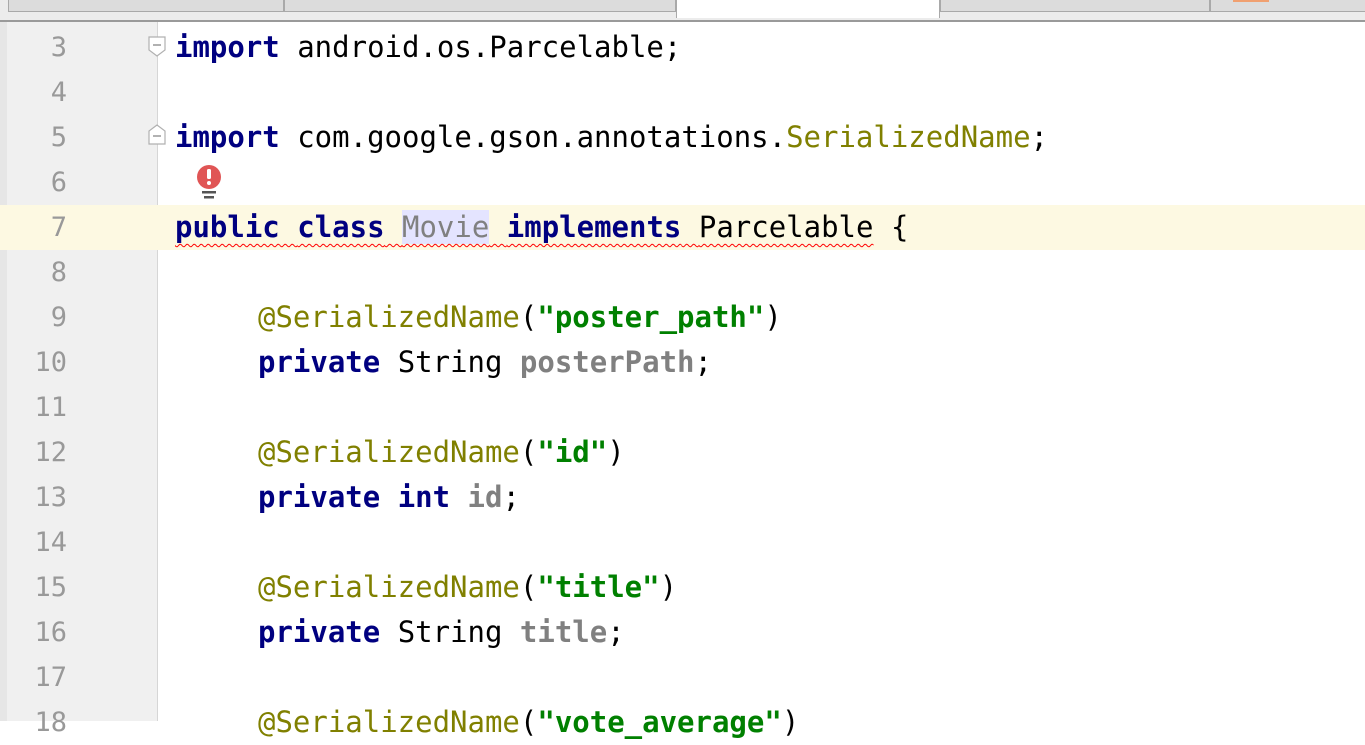 The width and height of the screenshot is (1365, 745). I want to click on line-number: 3, so click(58, 47).